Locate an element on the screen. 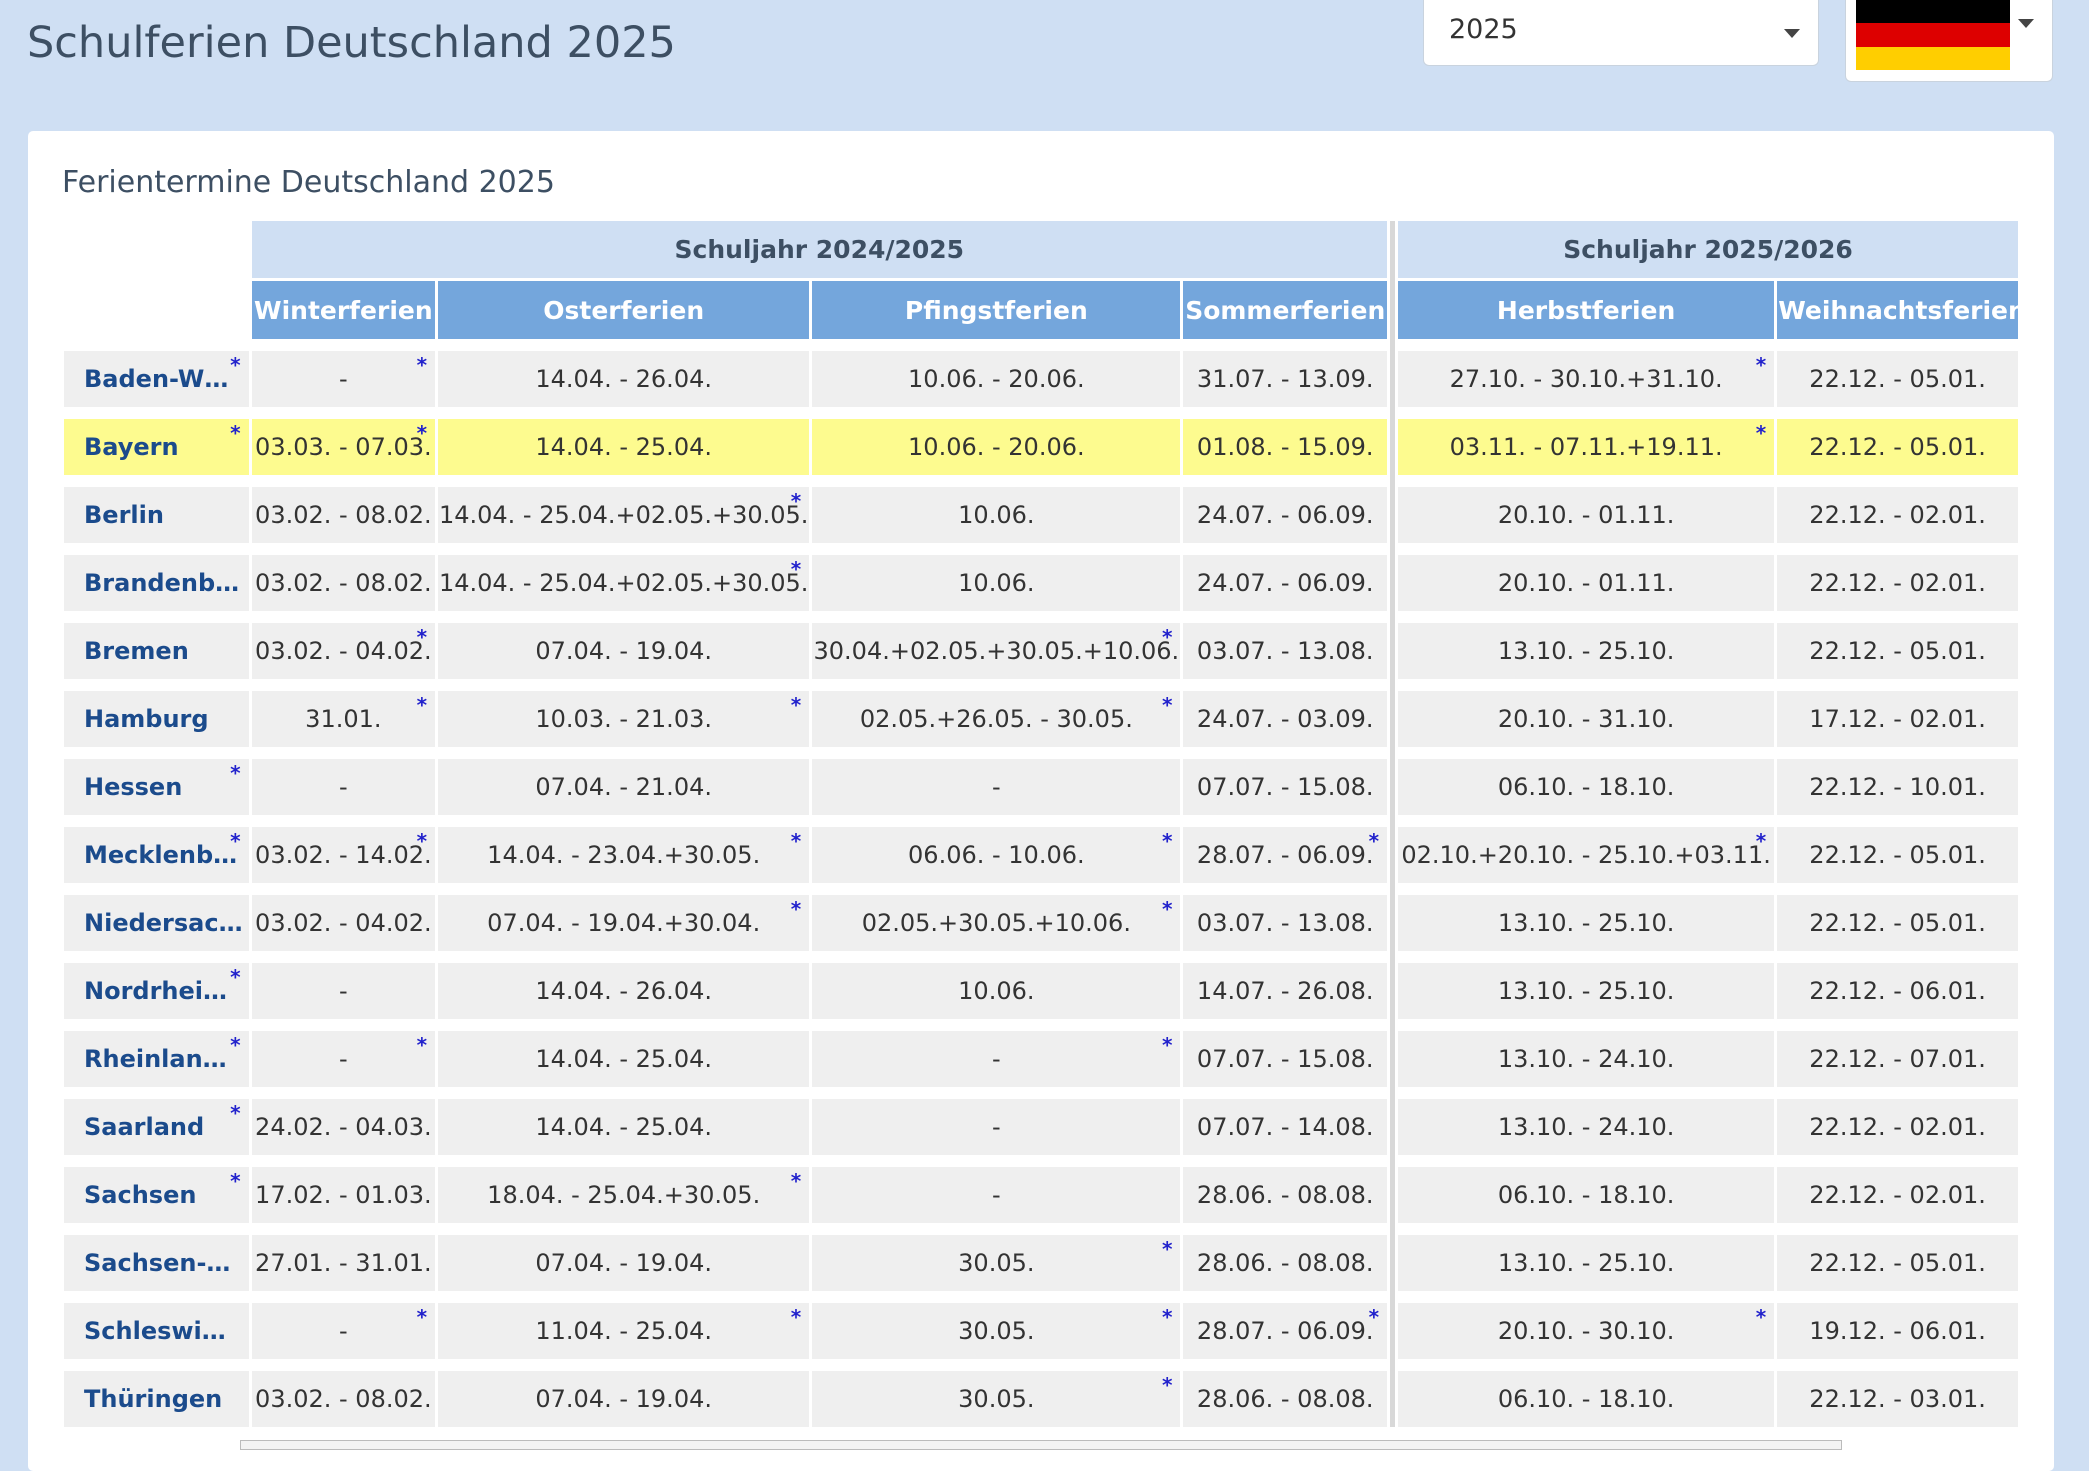  date-cell: 02.05.+26.05. - 30.05. * is located at coordinates (996, 719).